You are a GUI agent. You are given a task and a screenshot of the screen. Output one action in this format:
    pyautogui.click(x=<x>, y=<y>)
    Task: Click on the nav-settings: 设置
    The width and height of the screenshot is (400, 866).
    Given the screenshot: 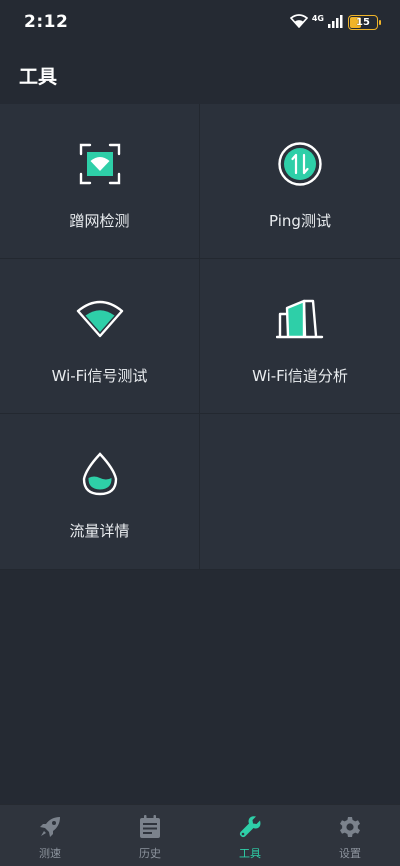 What is the action you would take?
    pyautogui.click(x=350, y=835)
    